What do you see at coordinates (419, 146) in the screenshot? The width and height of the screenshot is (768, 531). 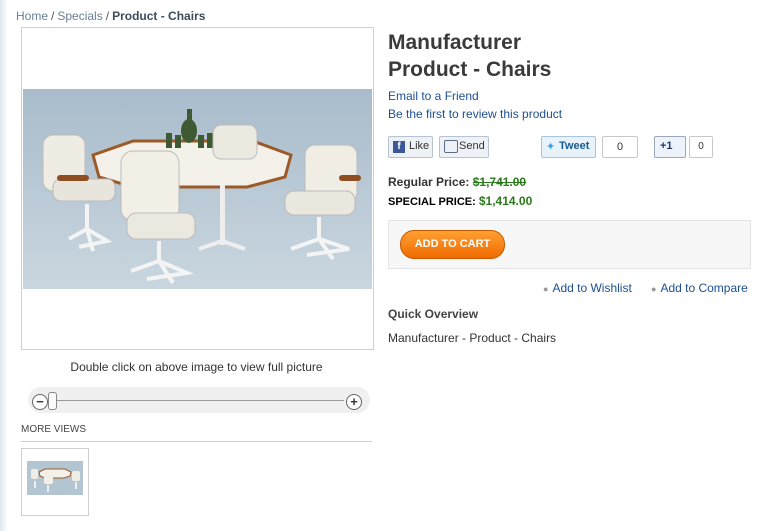 I see `facebook-like-label: Like` at bounding box center [419, 146].